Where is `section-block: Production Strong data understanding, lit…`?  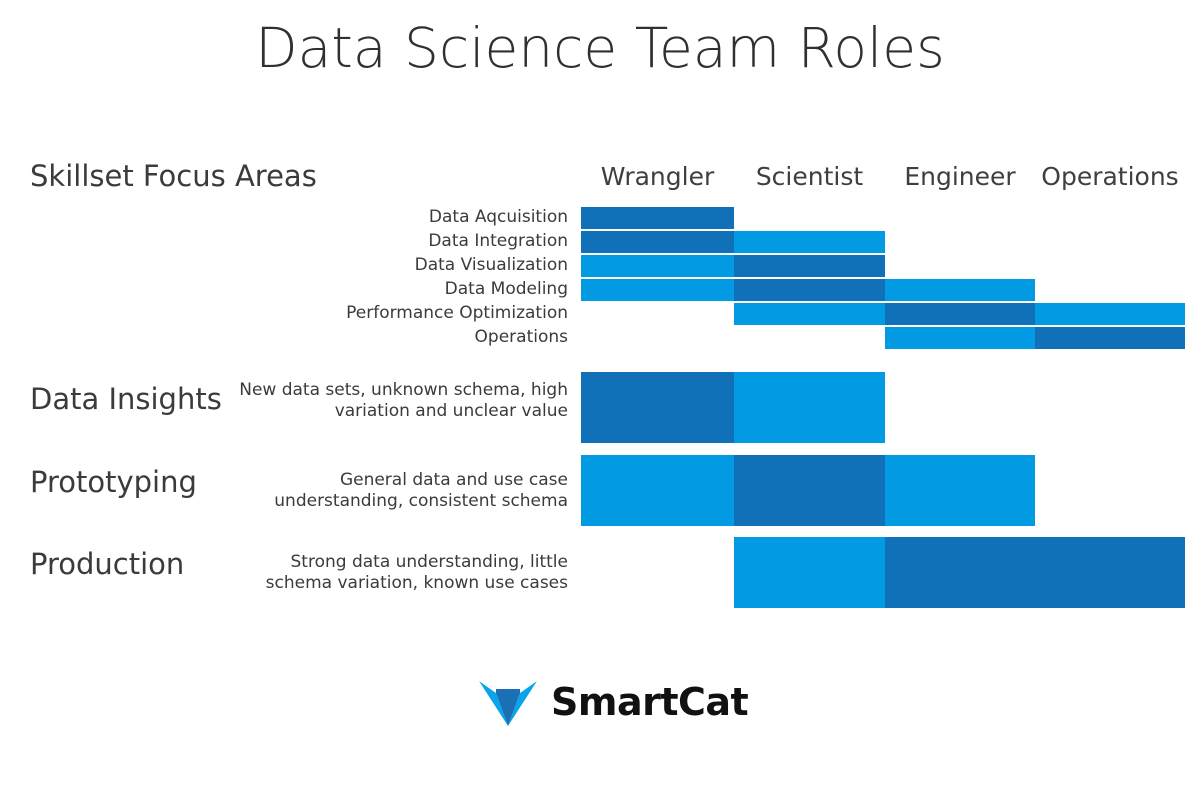 section-block: Production Strong data understanding, lit… is located at coordinates (600, 572).